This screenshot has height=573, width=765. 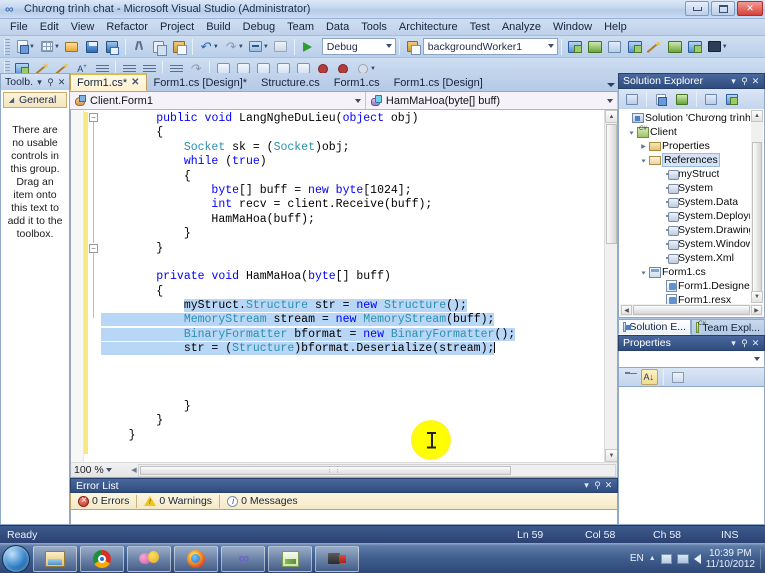 I want to click on categorized-icon, so click(x=630, y=377).